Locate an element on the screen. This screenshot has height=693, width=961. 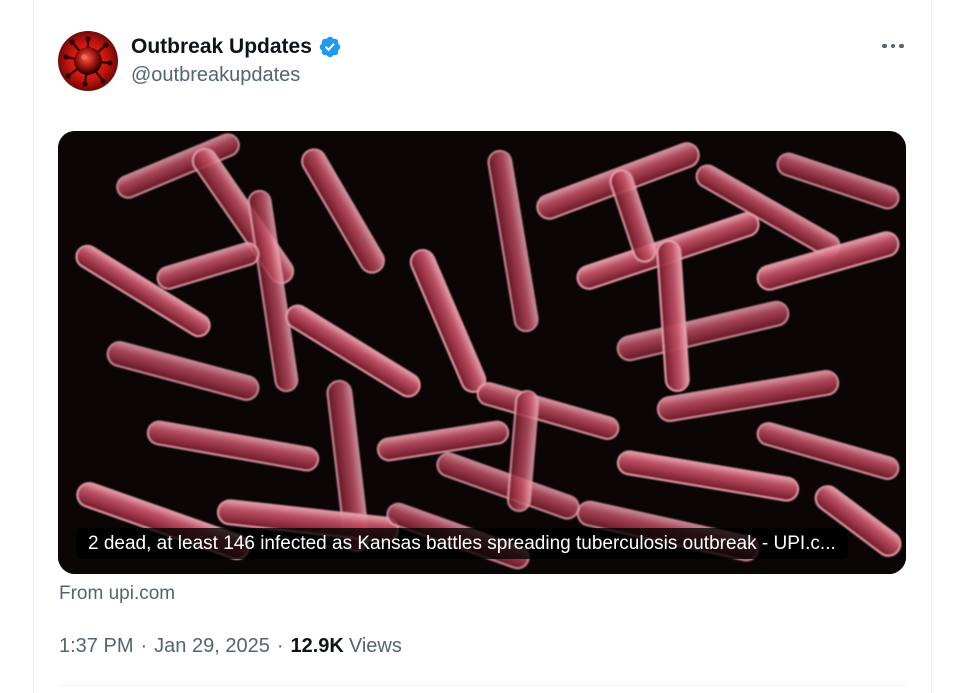
tweet-metadata: 1:37 PM · Jan 29, 2025 · 12.9K Views is located at coordinates (230, 646).